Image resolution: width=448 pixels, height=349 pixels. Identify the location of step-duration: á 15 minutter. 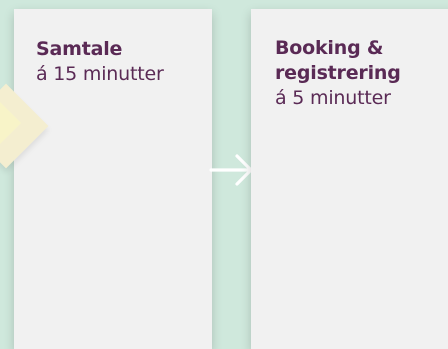
(100, 74).